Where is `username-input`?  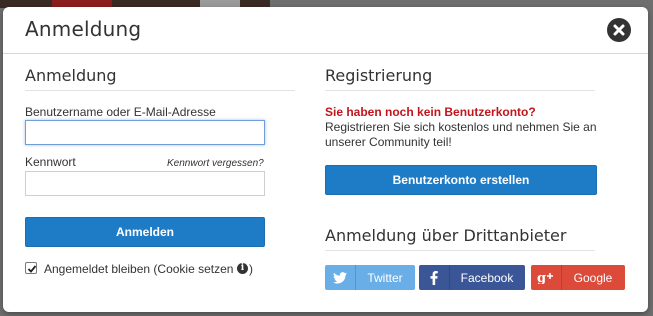
username-input is located at coordinates (145, 132).